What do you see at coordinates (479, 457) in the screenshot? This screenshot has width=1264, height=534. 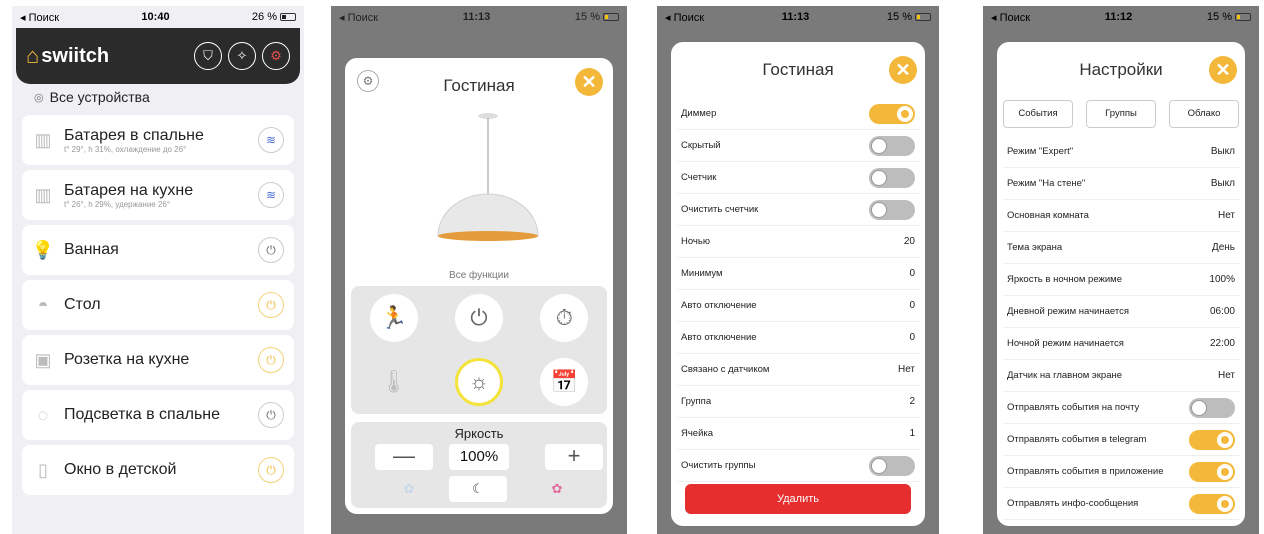 I see `brightness-value: 100%` at bounding box center [479, 457].